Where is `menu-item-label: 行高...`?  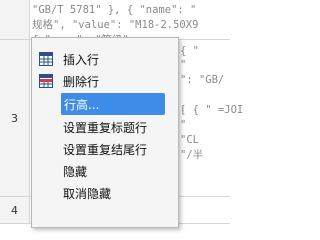 menu-item-label: 行高... is located at coordinates (82, 105).